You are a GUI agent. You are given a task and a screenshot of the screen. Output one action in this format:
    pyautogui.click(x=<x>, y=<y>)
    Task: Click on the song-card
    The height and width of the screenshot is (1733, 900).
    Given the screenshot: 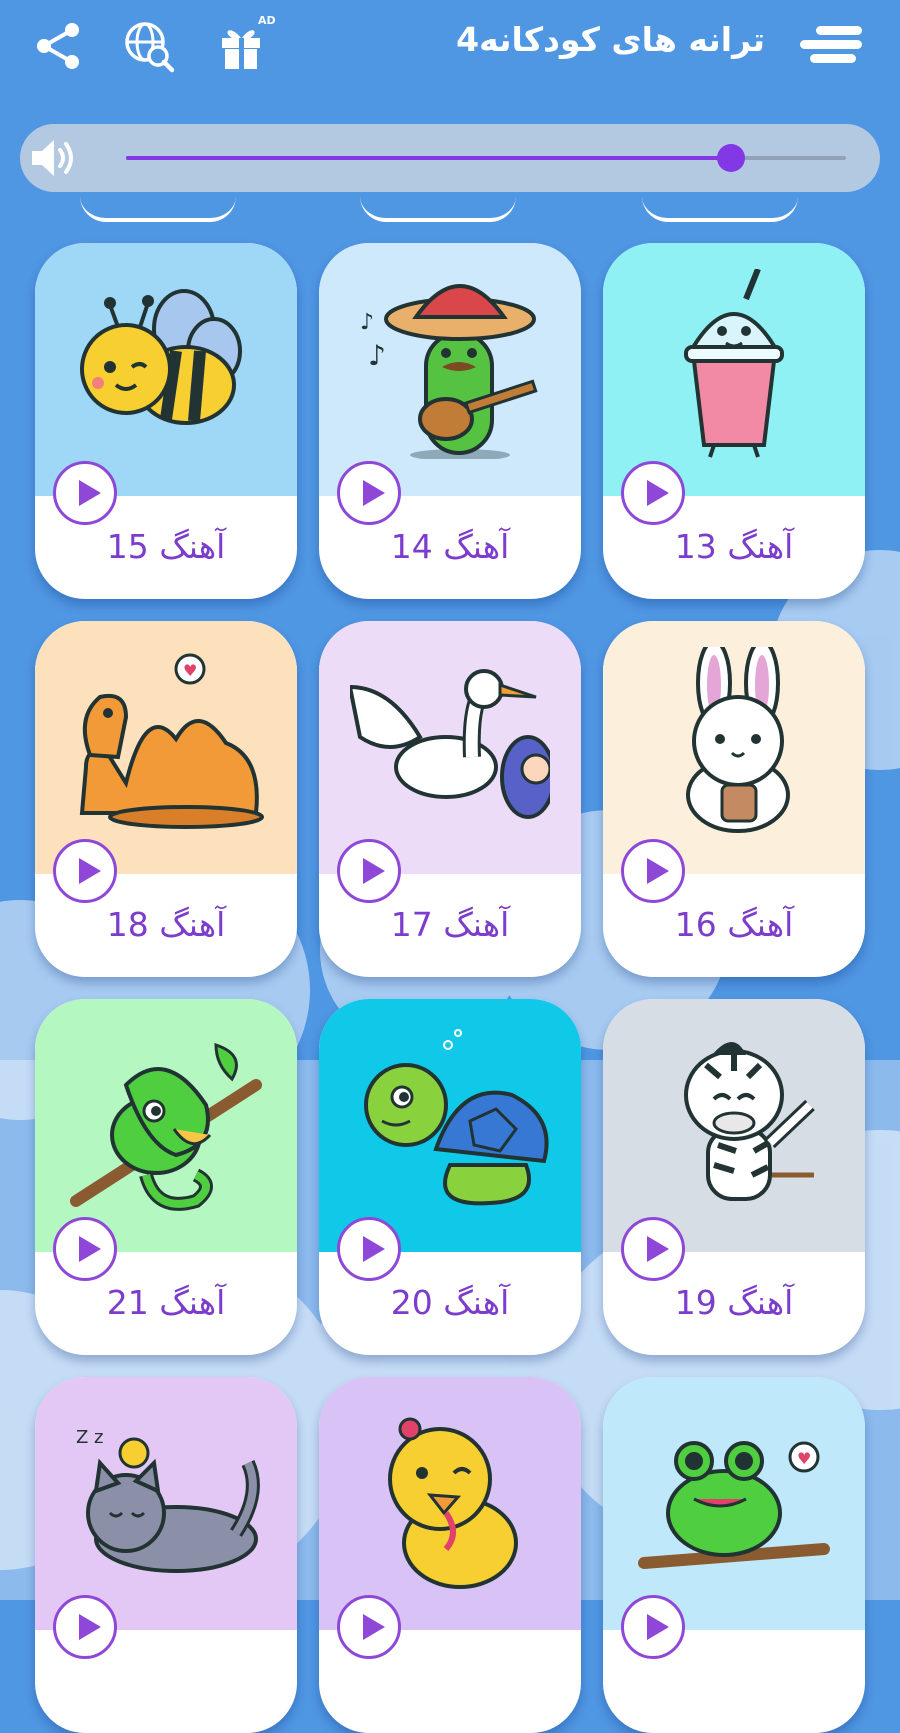 What is the action you would take?
    pyautogui.click(x=450, y=1555)
    